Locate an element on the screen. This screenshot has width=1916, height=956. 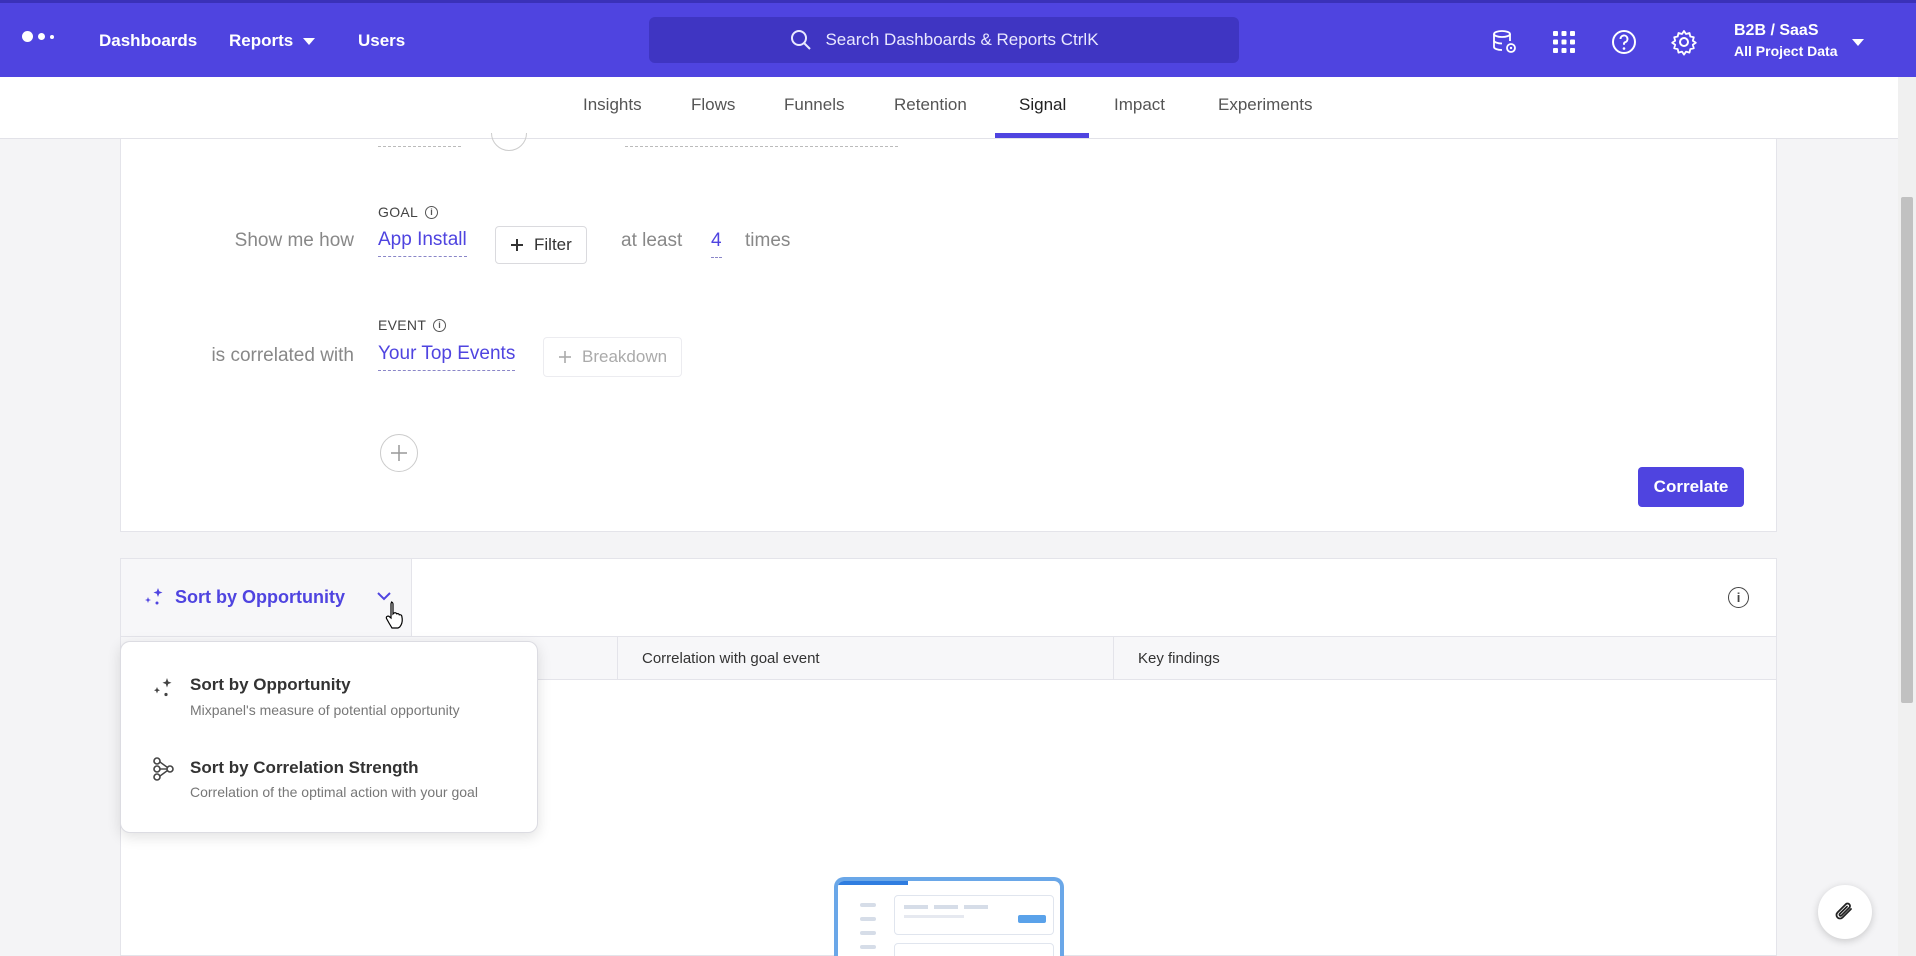
project-selector: B2B / SaaS All Project Data is located at coordinates (1785, 40).